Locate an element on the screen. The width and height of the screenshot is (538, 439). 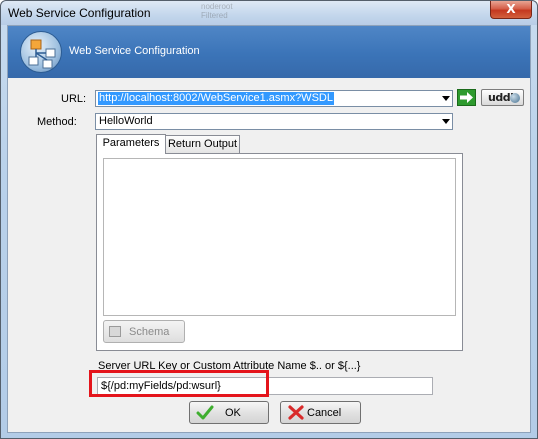
go-button is located at coordinates (466, 97).